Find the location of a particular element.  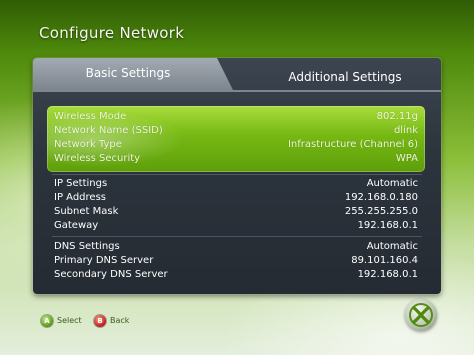

a-button-glyph: A is located at coordinates (47, 321).